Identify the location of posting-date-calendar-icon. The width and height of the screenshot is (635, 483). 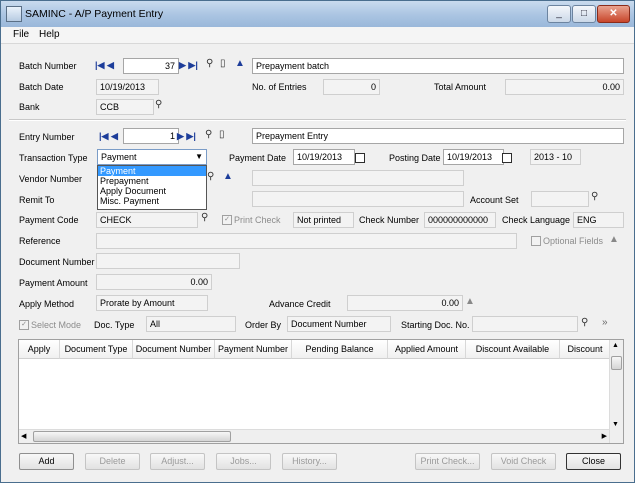
(507, 158).